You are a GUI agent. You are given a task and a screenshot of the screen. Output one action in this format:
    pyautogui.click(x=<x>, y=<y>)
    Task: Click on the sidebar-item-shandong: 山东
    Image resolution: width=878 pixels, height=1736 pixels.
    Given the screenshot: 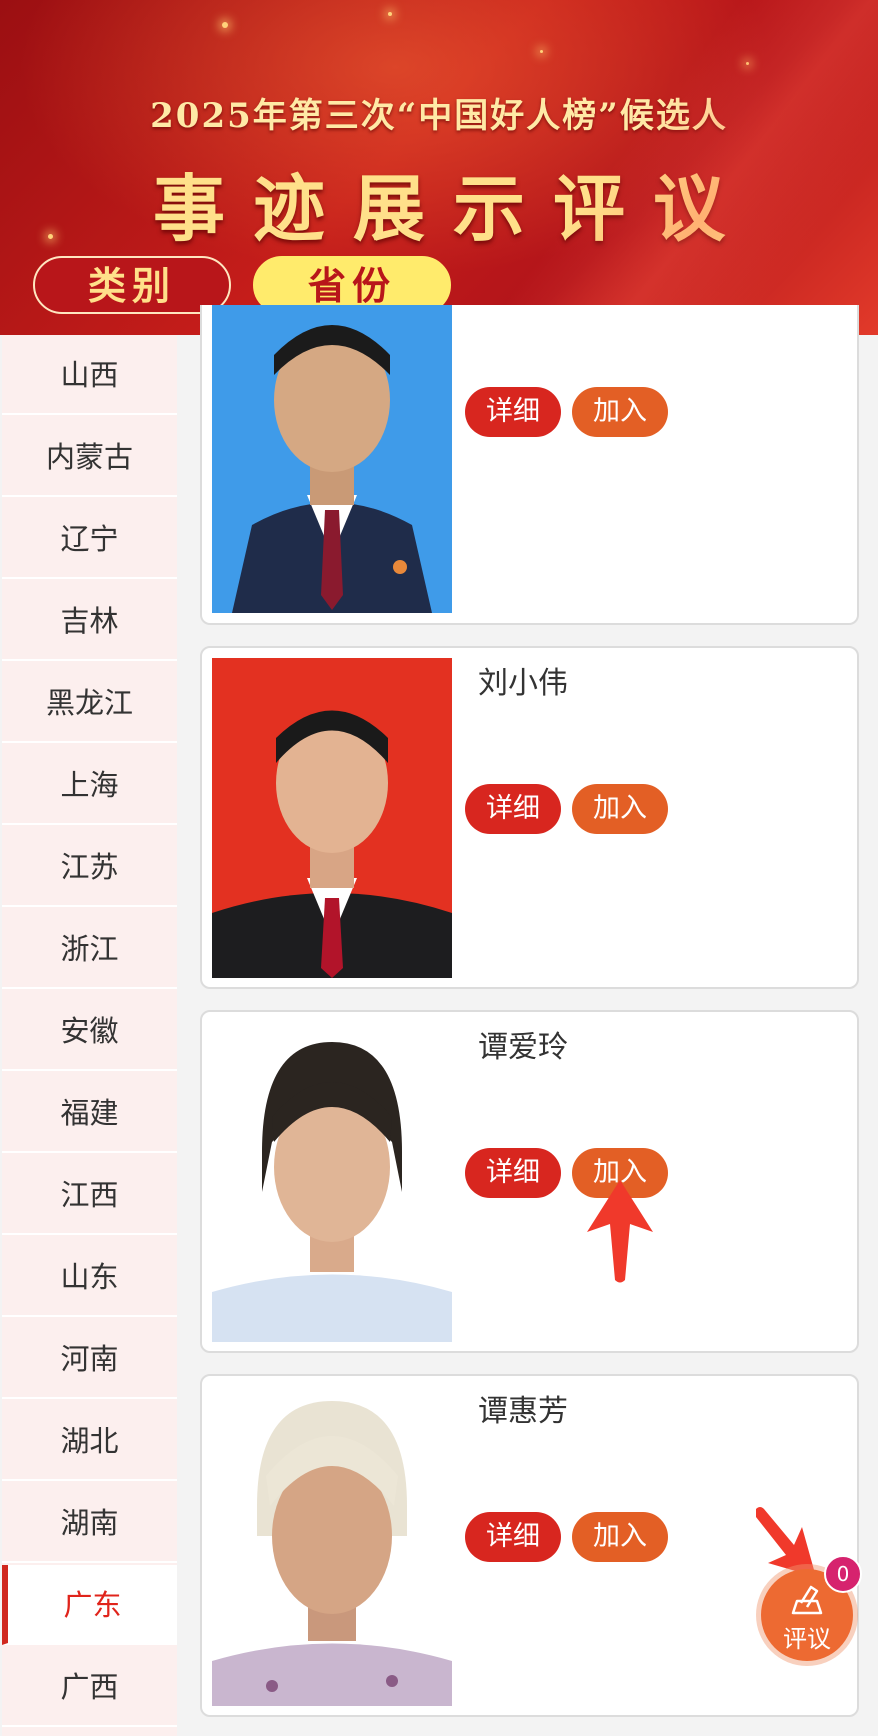 What is the action you would take?
    pyautogui.click(x=89, y=1277)
    